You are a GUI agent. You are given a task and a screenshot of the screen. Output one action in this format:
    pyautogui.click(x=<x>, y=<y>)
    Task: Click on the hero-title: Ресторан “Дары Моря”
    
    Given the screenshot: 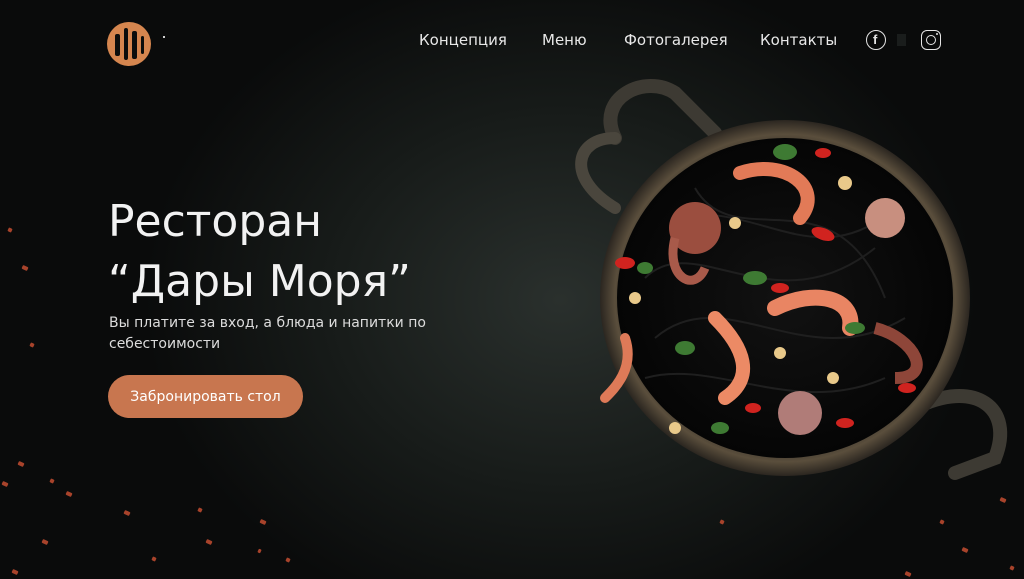 What is the action you would take?
    pyautogui.click(x=288, y=252)
    